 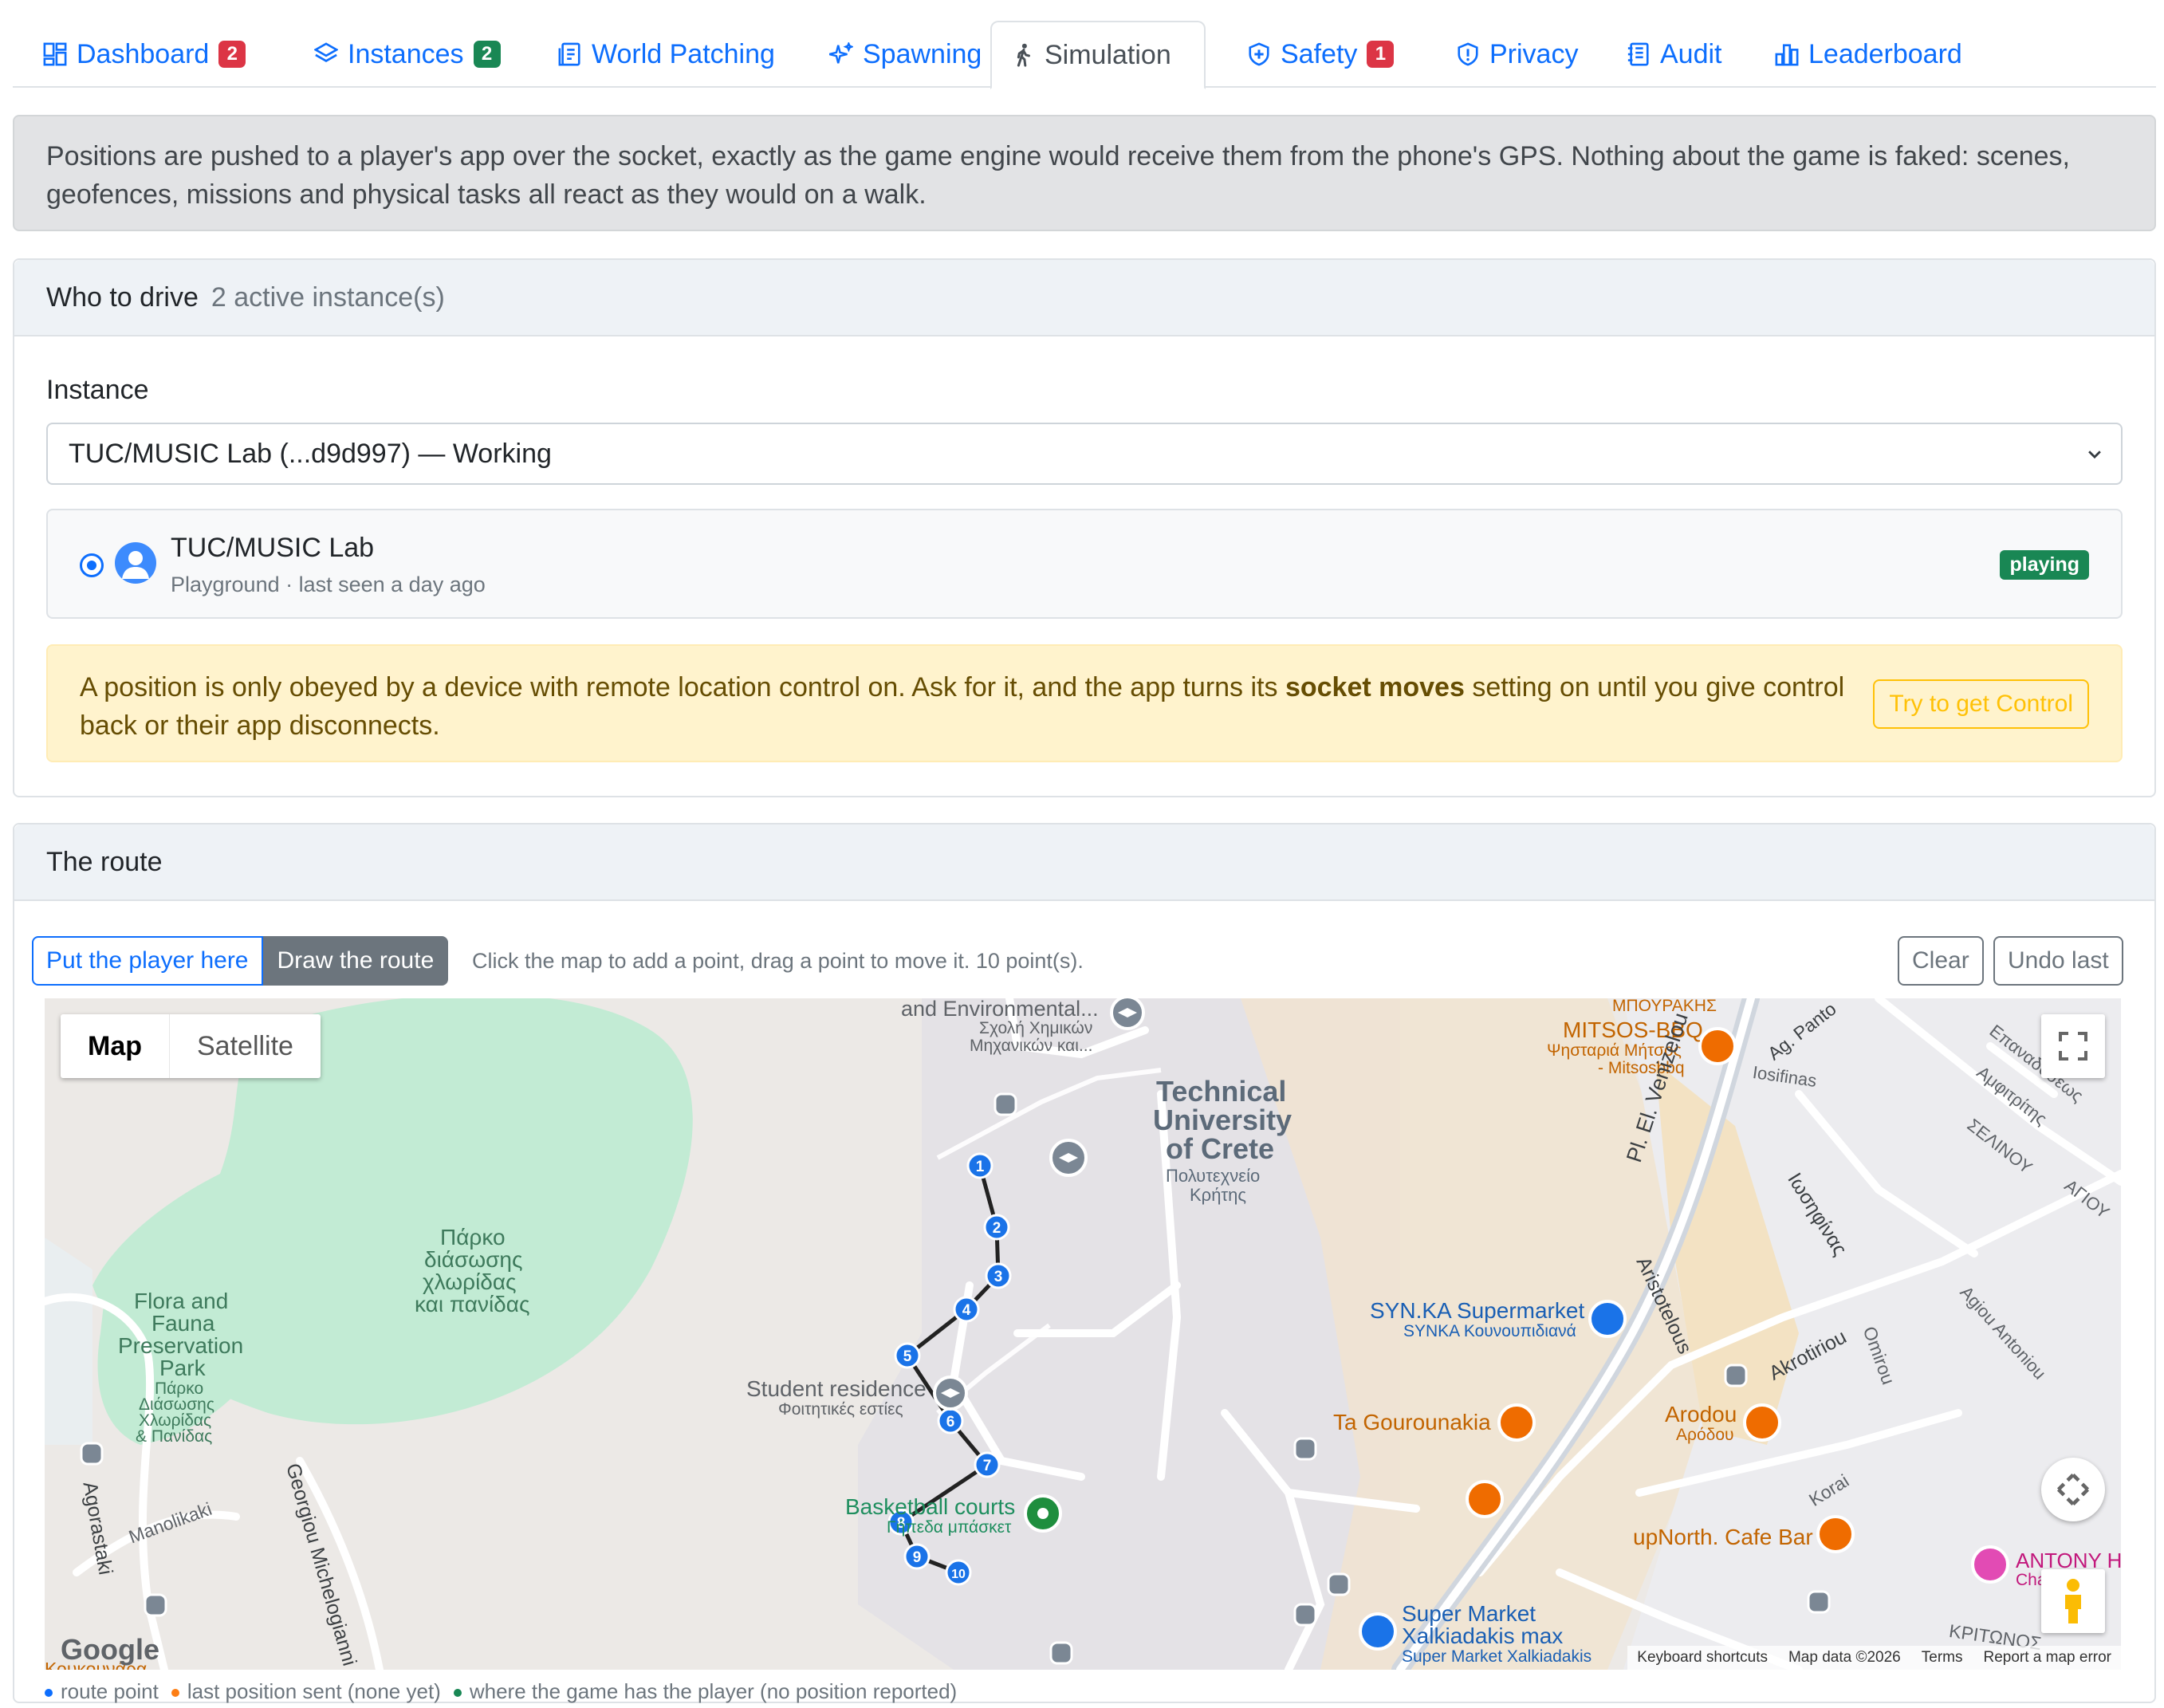 I want to click on map-label: Park, so click(x=182, y=1368).